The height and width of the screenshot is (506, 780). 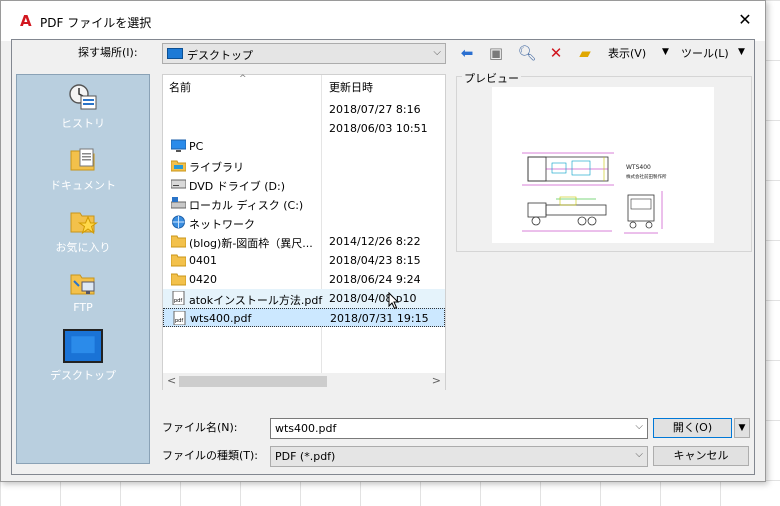 What do you see at coordinates (459, 456) in the screenshot?
I see `file-type-dropdown: PDF (*.pdf) ⌵` at bounding box center [459, 456].